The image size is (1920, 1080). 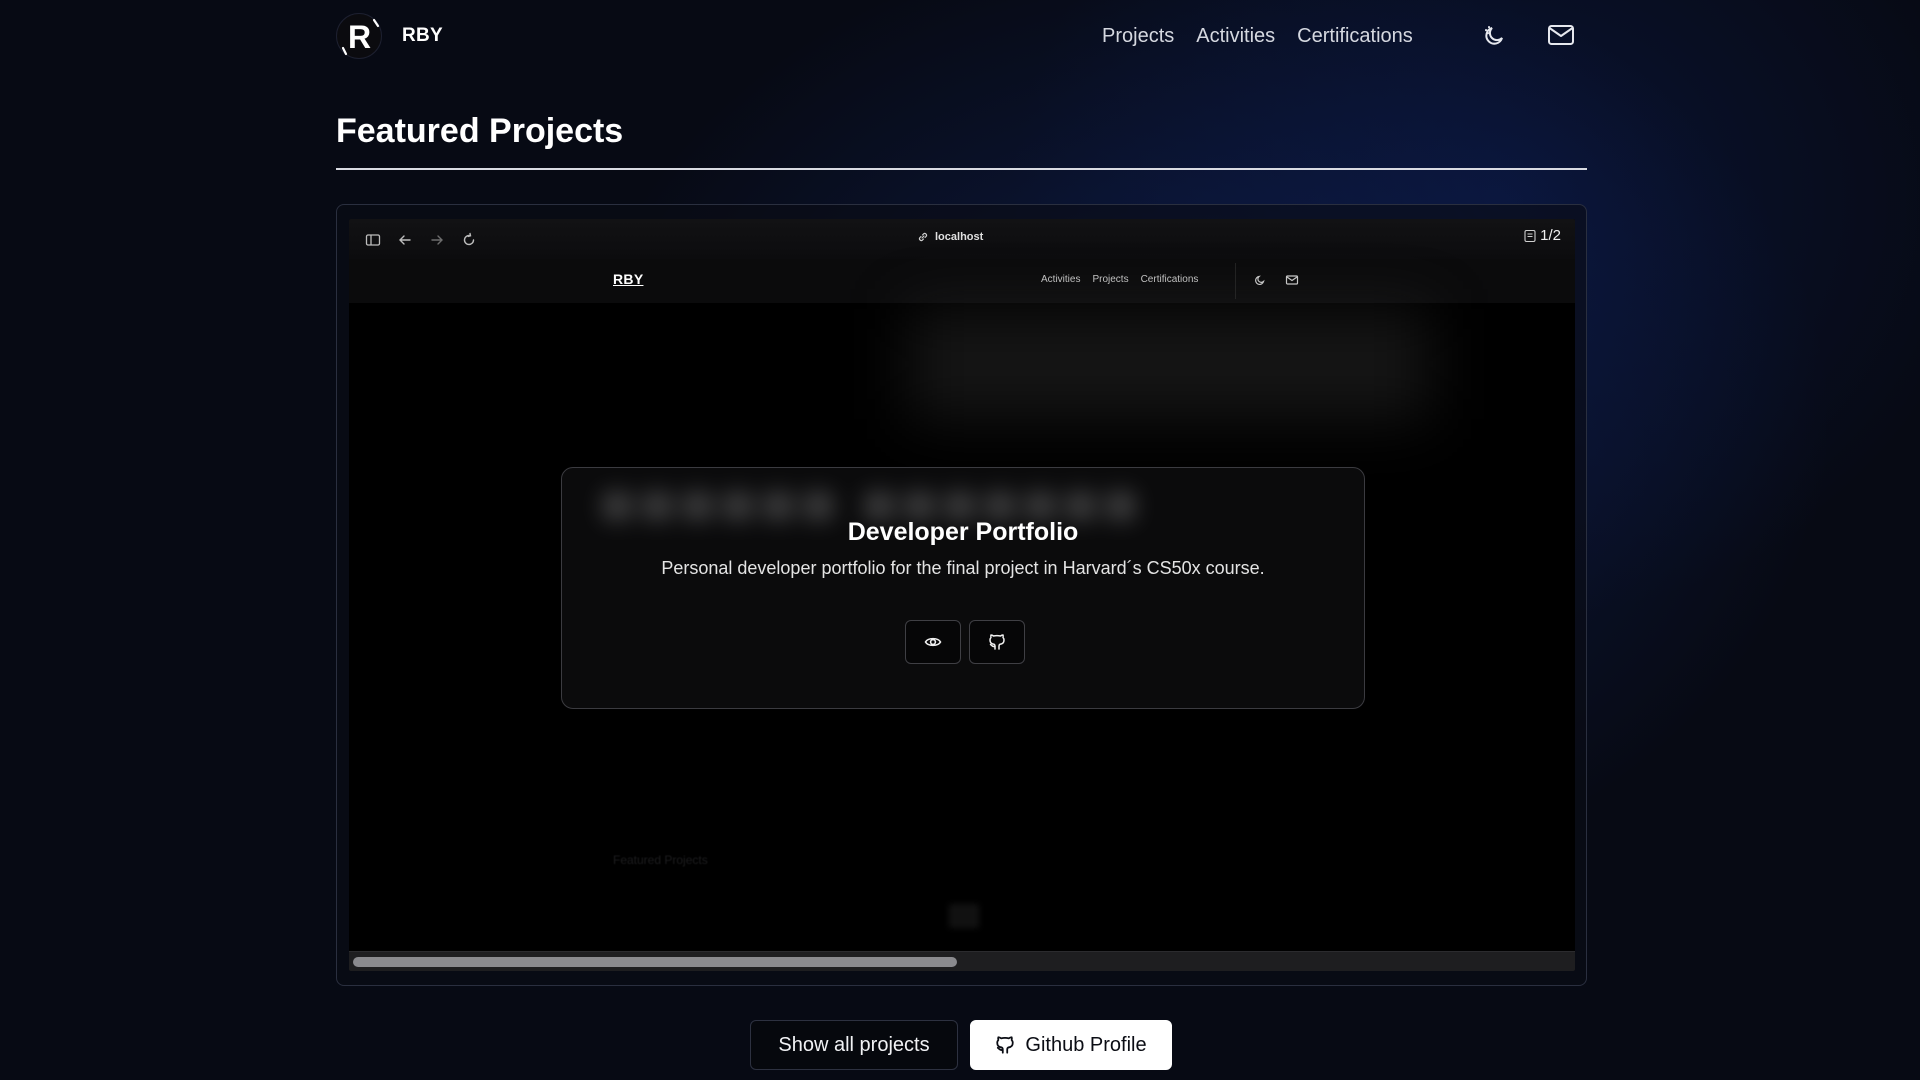 I want to click on github-repo-button, so click(x=997, y=642).